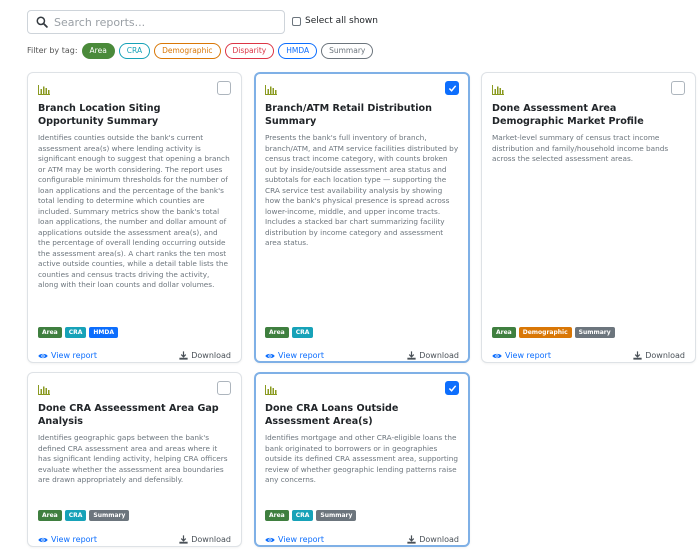 This screenshot has width=700, height=551. I want to click on filter-tag-area: Area, so click(98, 50).